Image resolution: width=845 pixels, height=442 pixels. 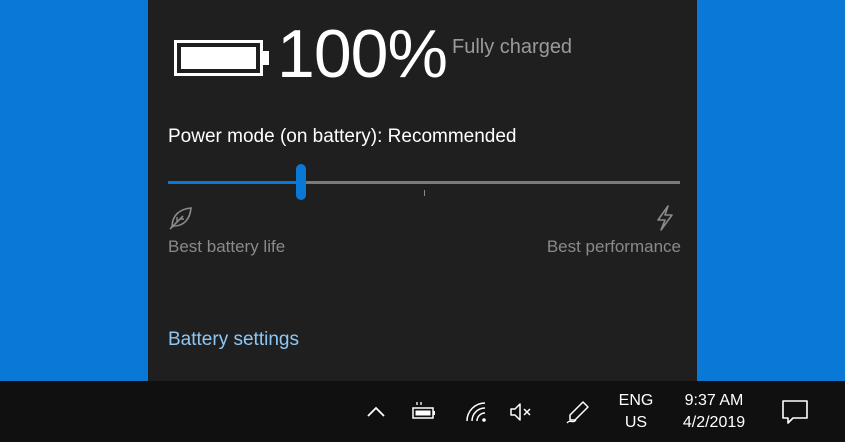 What do you see at coordinates (180, 218) in the screenshot?
I see `leaf-icon` at bounding box center [180, 218].